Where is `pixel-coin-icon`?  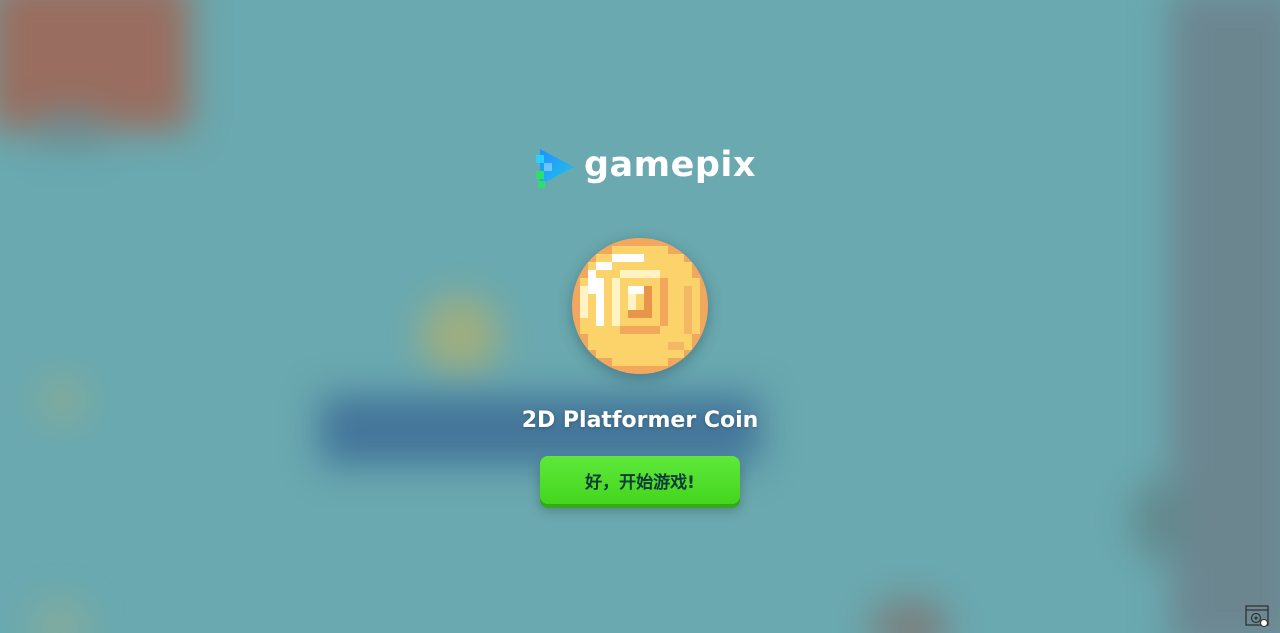
pixel-coin-icon is located at coordinates (640, 306).